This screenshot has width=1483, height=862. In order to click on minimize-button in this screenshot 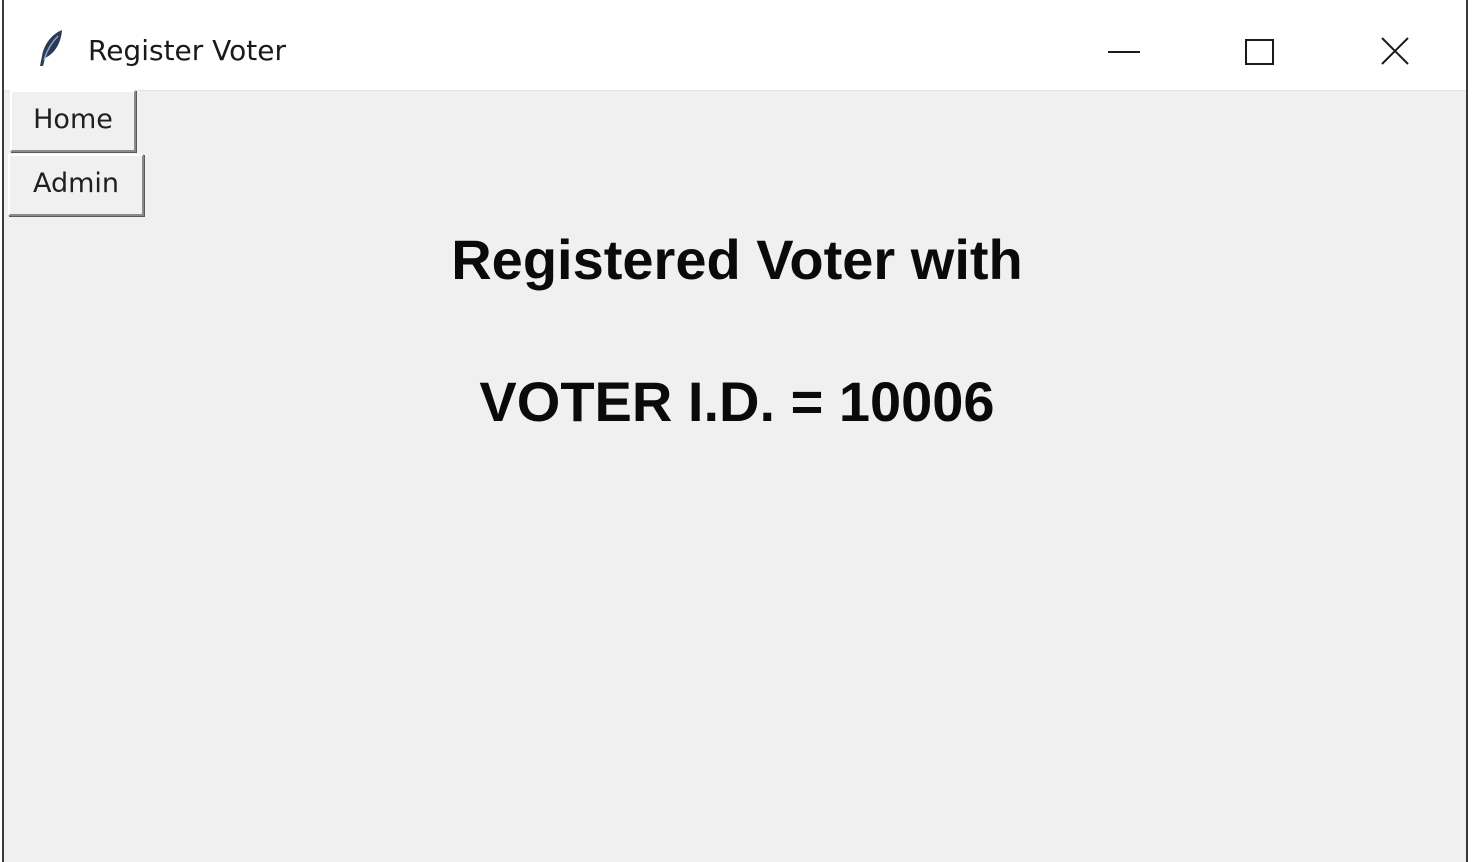, I will do `click(1124, 46)`.